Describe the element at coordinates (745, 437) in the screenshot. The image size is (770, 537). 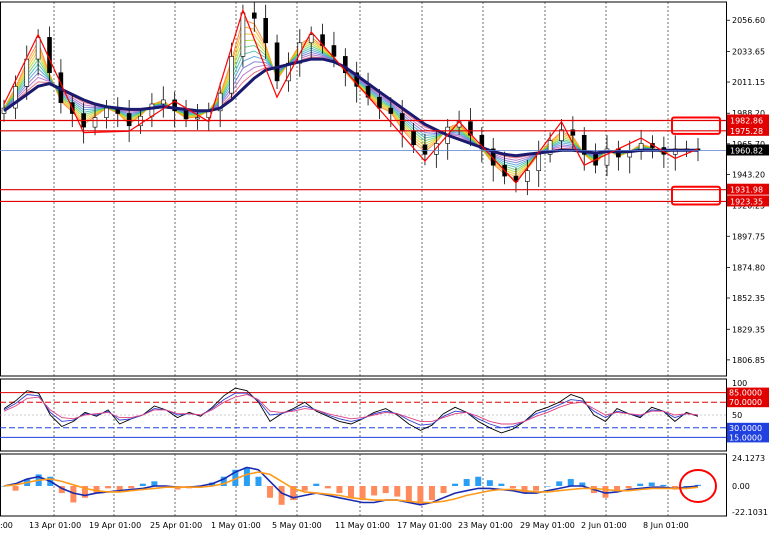
I see `oscillator-level-label: 15.0000` at that location.